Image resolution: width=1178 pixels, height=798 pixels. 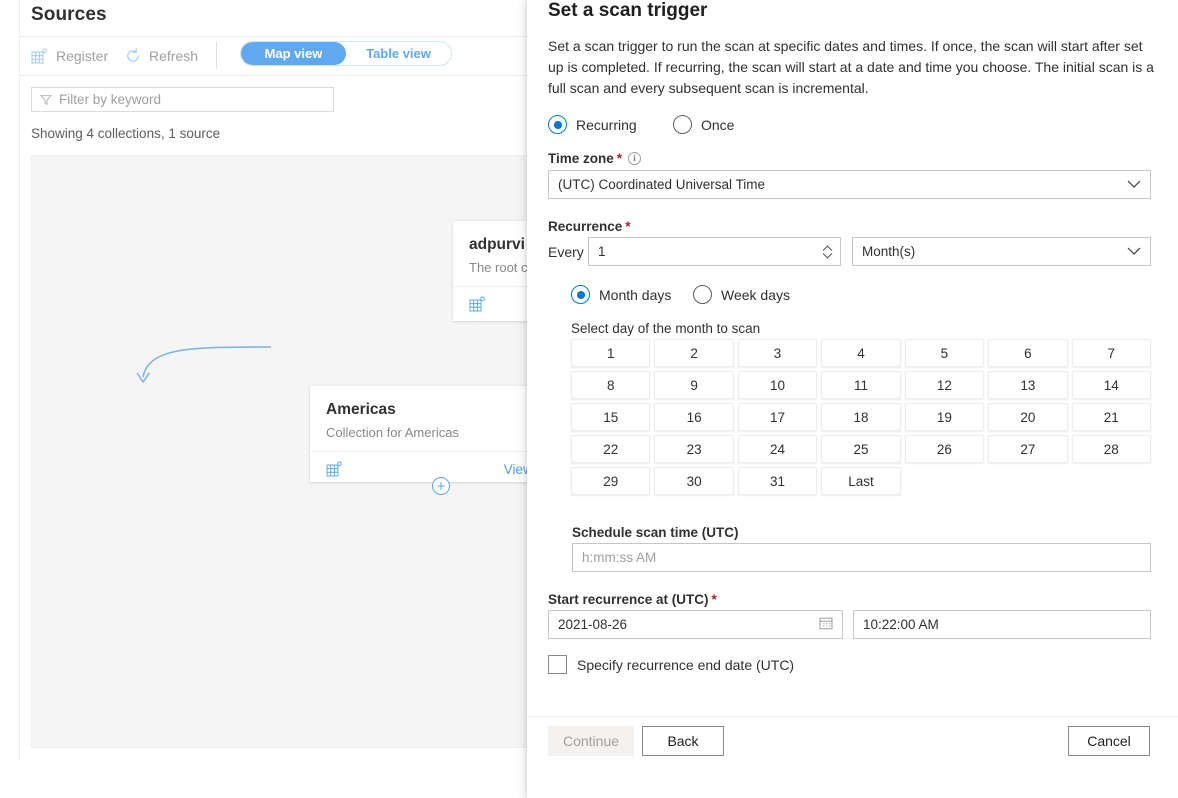 What do you see at coordinates (714, 251) in the screenshot?
I see `recurrence-interval-input: 1` at bounding box center [714, 251].